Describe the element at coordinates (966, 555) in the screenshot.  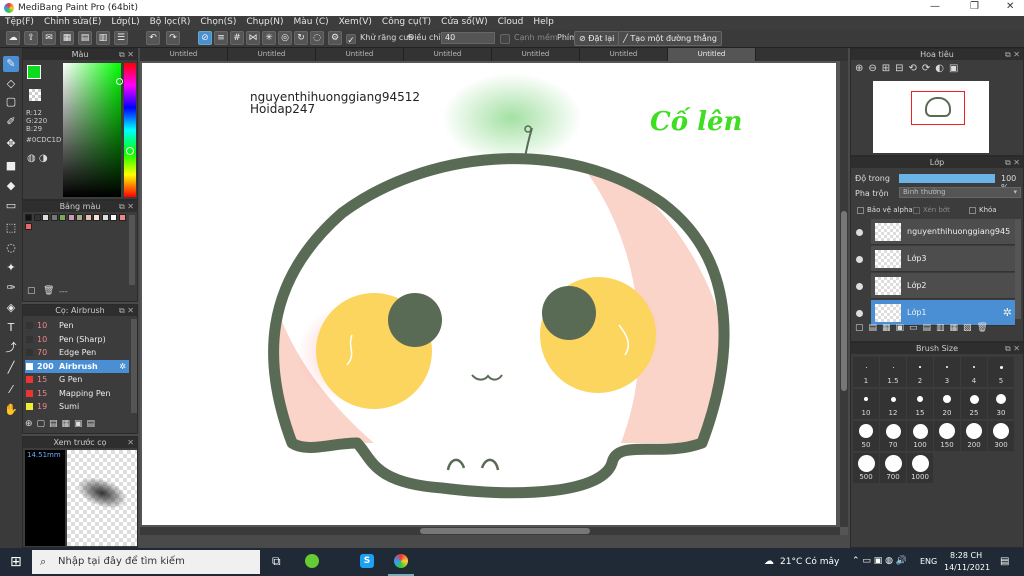
I see `clock-time: 8:28 CH` at that location.